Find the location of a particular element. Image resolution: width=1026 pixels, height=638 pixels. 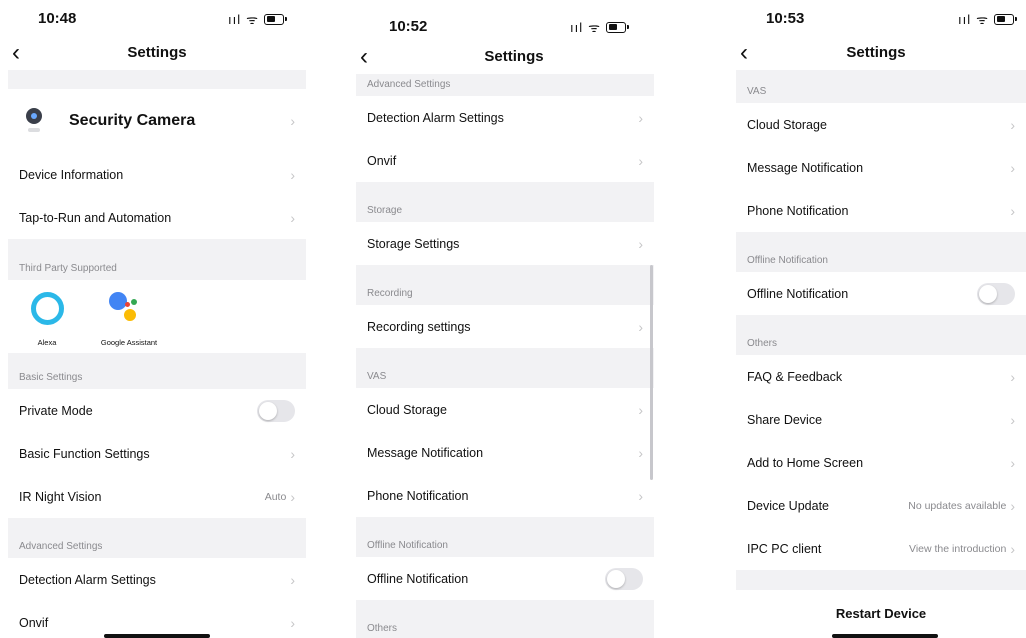

ir-night-vision-value: Auto is located at coordinates (275, 496).